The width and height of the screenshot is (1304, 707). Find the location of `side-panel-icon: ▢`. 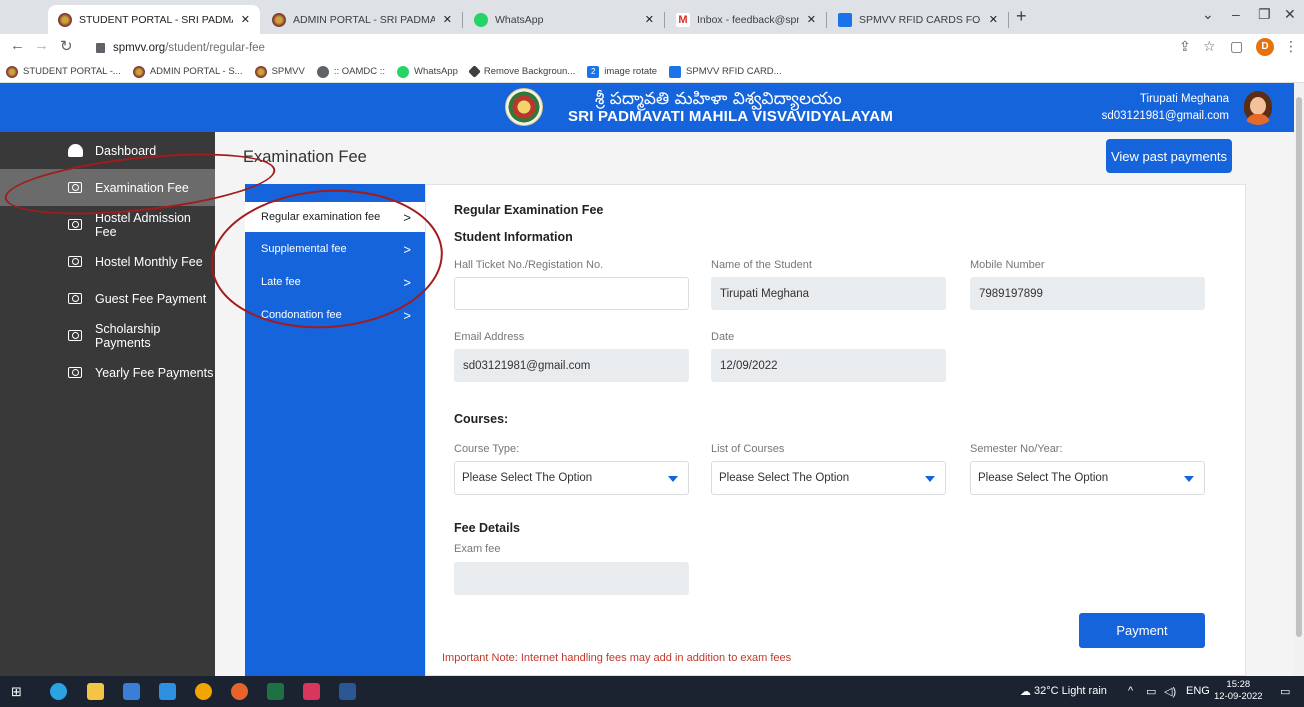

side-panel-icon: ▢ is located at coordinates (1236, 46).